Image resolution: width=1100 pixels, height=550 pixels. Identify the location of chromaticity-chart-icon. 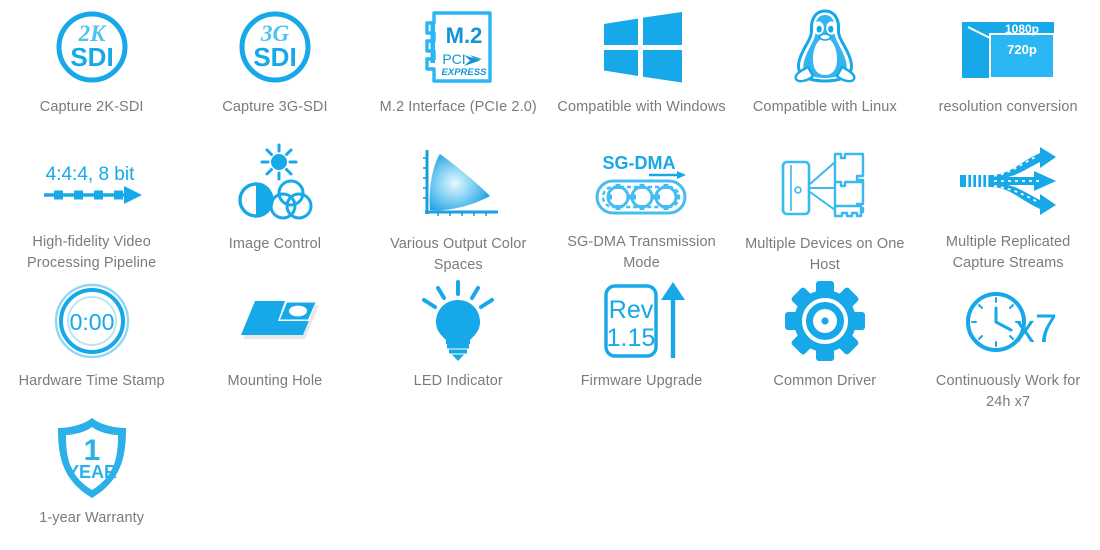
(458, 184).